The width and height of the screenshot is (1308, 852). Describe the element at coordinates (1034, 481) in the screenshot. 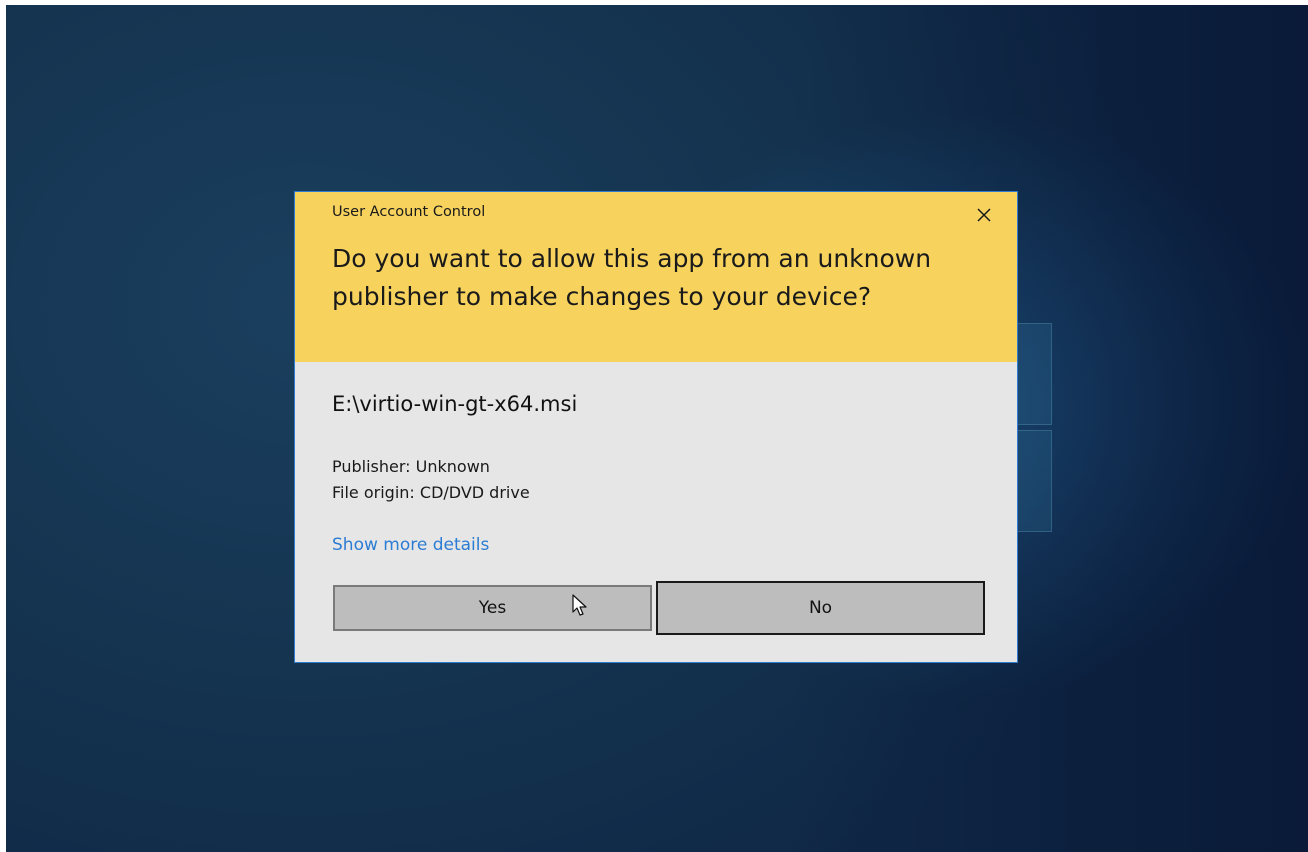

I see `windows-logo-pane-bottom` at that location.